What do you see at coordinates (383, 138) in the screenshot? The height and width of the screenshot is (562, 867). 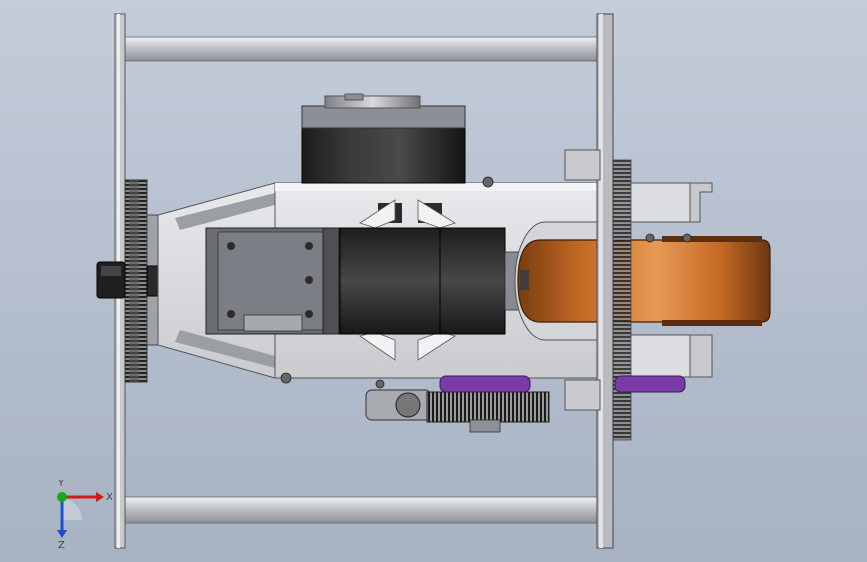 I see `top-motor` at bounding box center [383, 138].